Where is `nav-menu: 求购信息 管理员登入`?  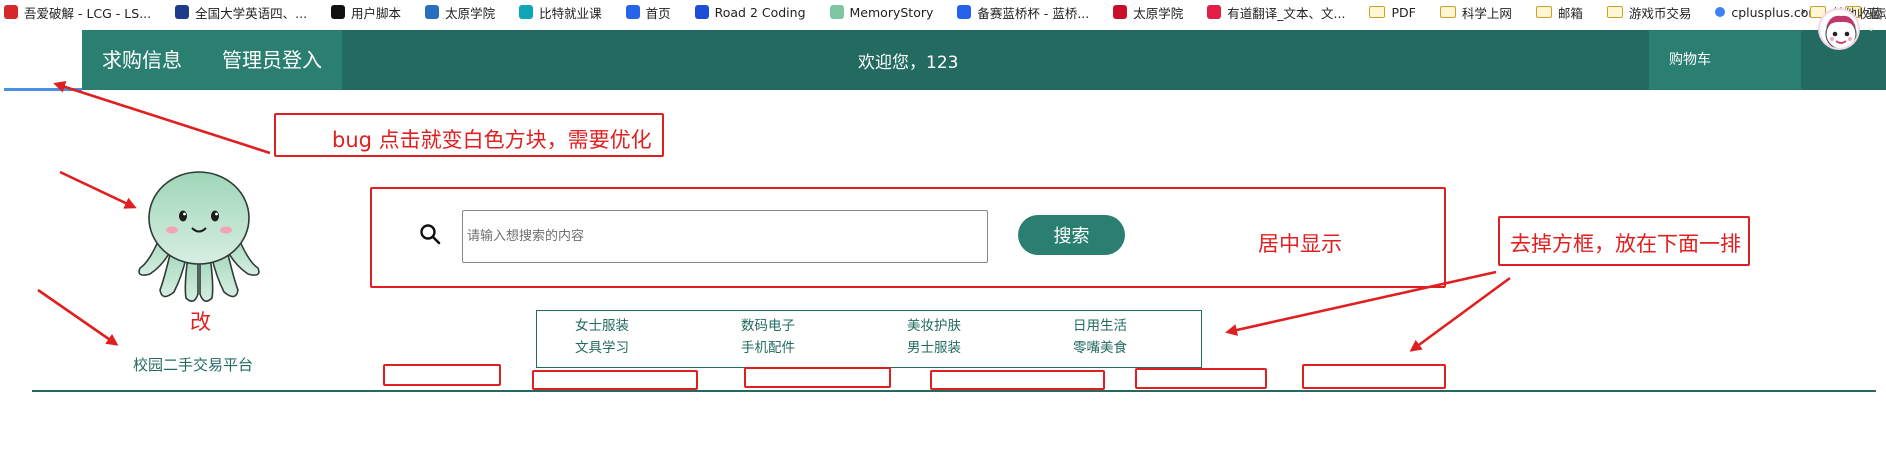 nav-menu: 求购信息 管理员登入 is located at coordinates (212, 60).